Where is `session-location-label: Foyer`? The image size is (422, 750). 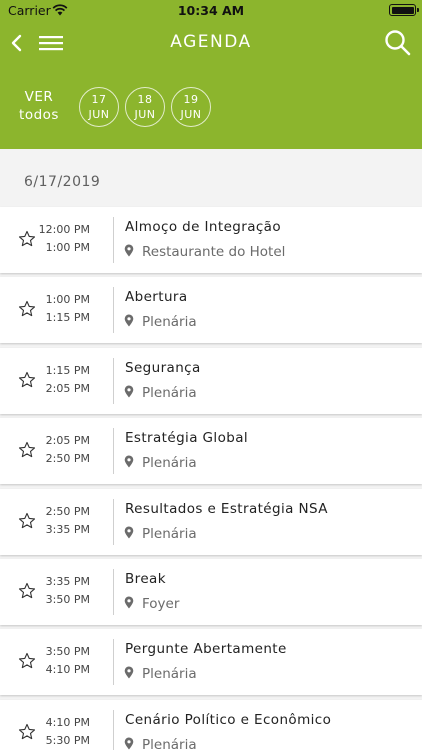
session-location-label: Foyer is located at coordinates (161, 603).